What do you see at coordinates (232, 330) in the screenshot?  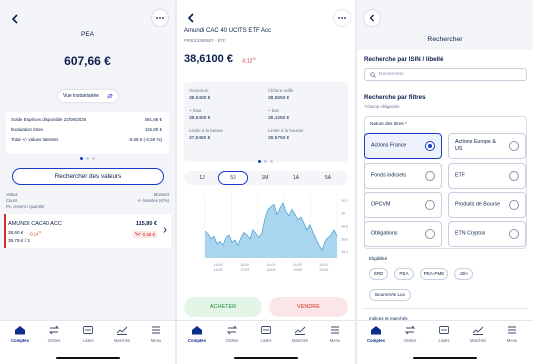 I see `orders-icon` at bounding box center [232, 330].